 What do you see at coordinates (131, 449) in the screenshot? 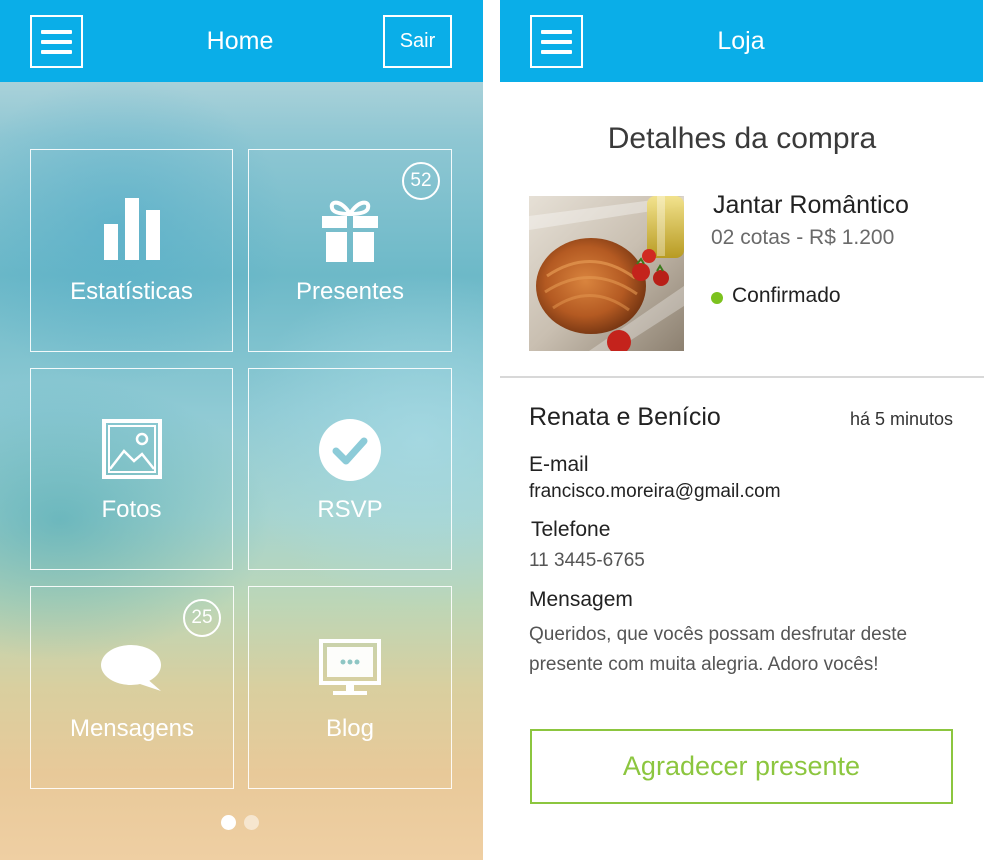
I see `image-icon` at bounding box center [131, 449].